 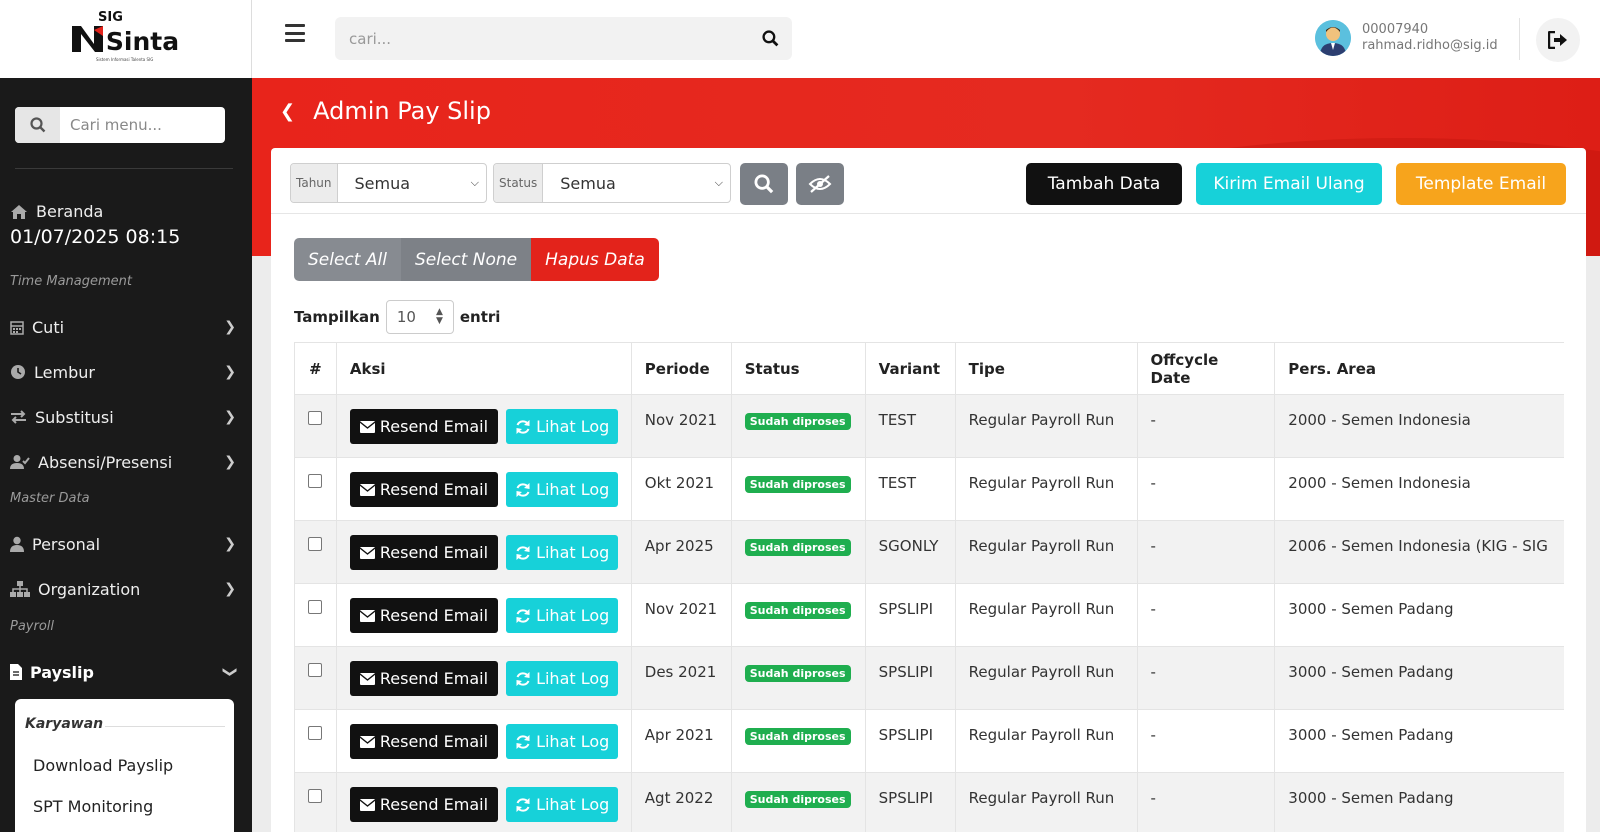 What do you see at coordinates (1481, 184) in the screenshot?
I see `template-email-button: Template Email` at bounding box center [1481, 184].